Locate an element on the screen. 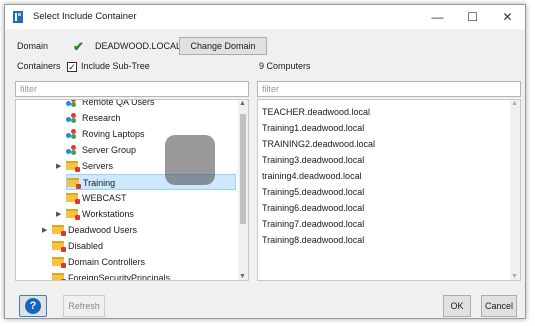  tree-item-label: Remote QA Users is located at coordinates (118, 103).